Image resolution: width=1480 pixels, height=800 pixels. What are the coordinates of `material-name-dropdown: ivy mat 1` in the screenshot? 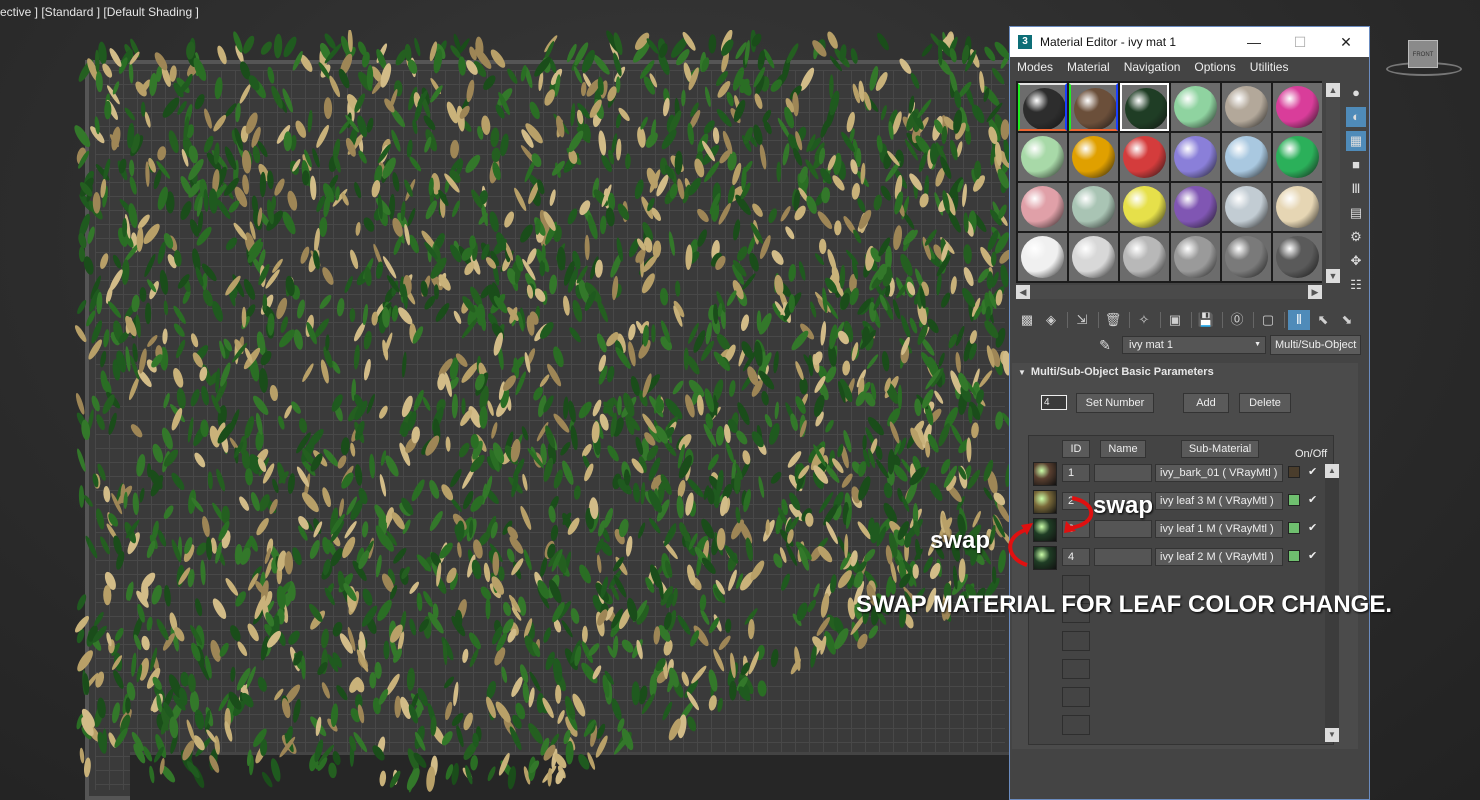 It's located at (1194, 345).